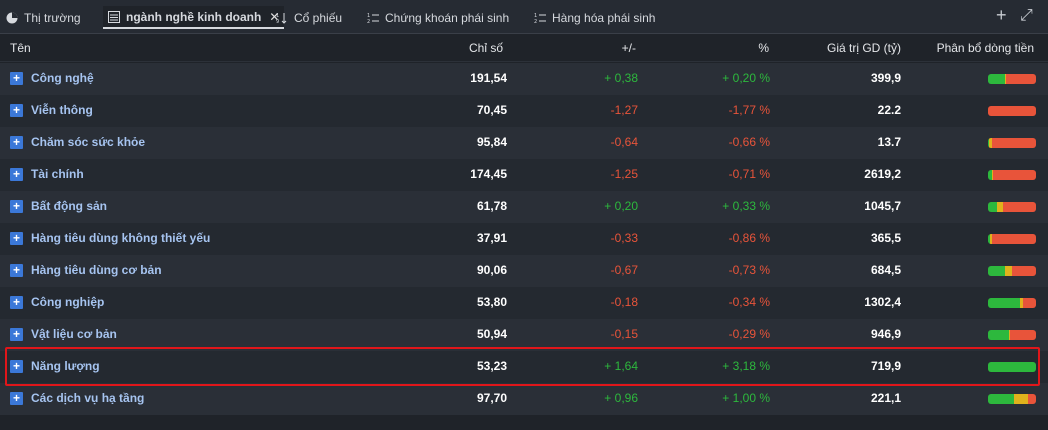 The height and width of the screenshot is (430, 1048). I want to click on sector-change: -0,33, so click(624, 238).